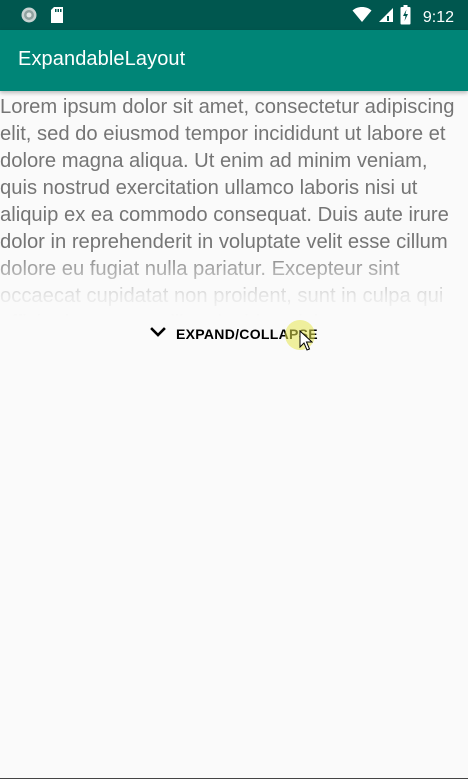  I want to click on status-bar-right: 9:12, so click(403, 17).